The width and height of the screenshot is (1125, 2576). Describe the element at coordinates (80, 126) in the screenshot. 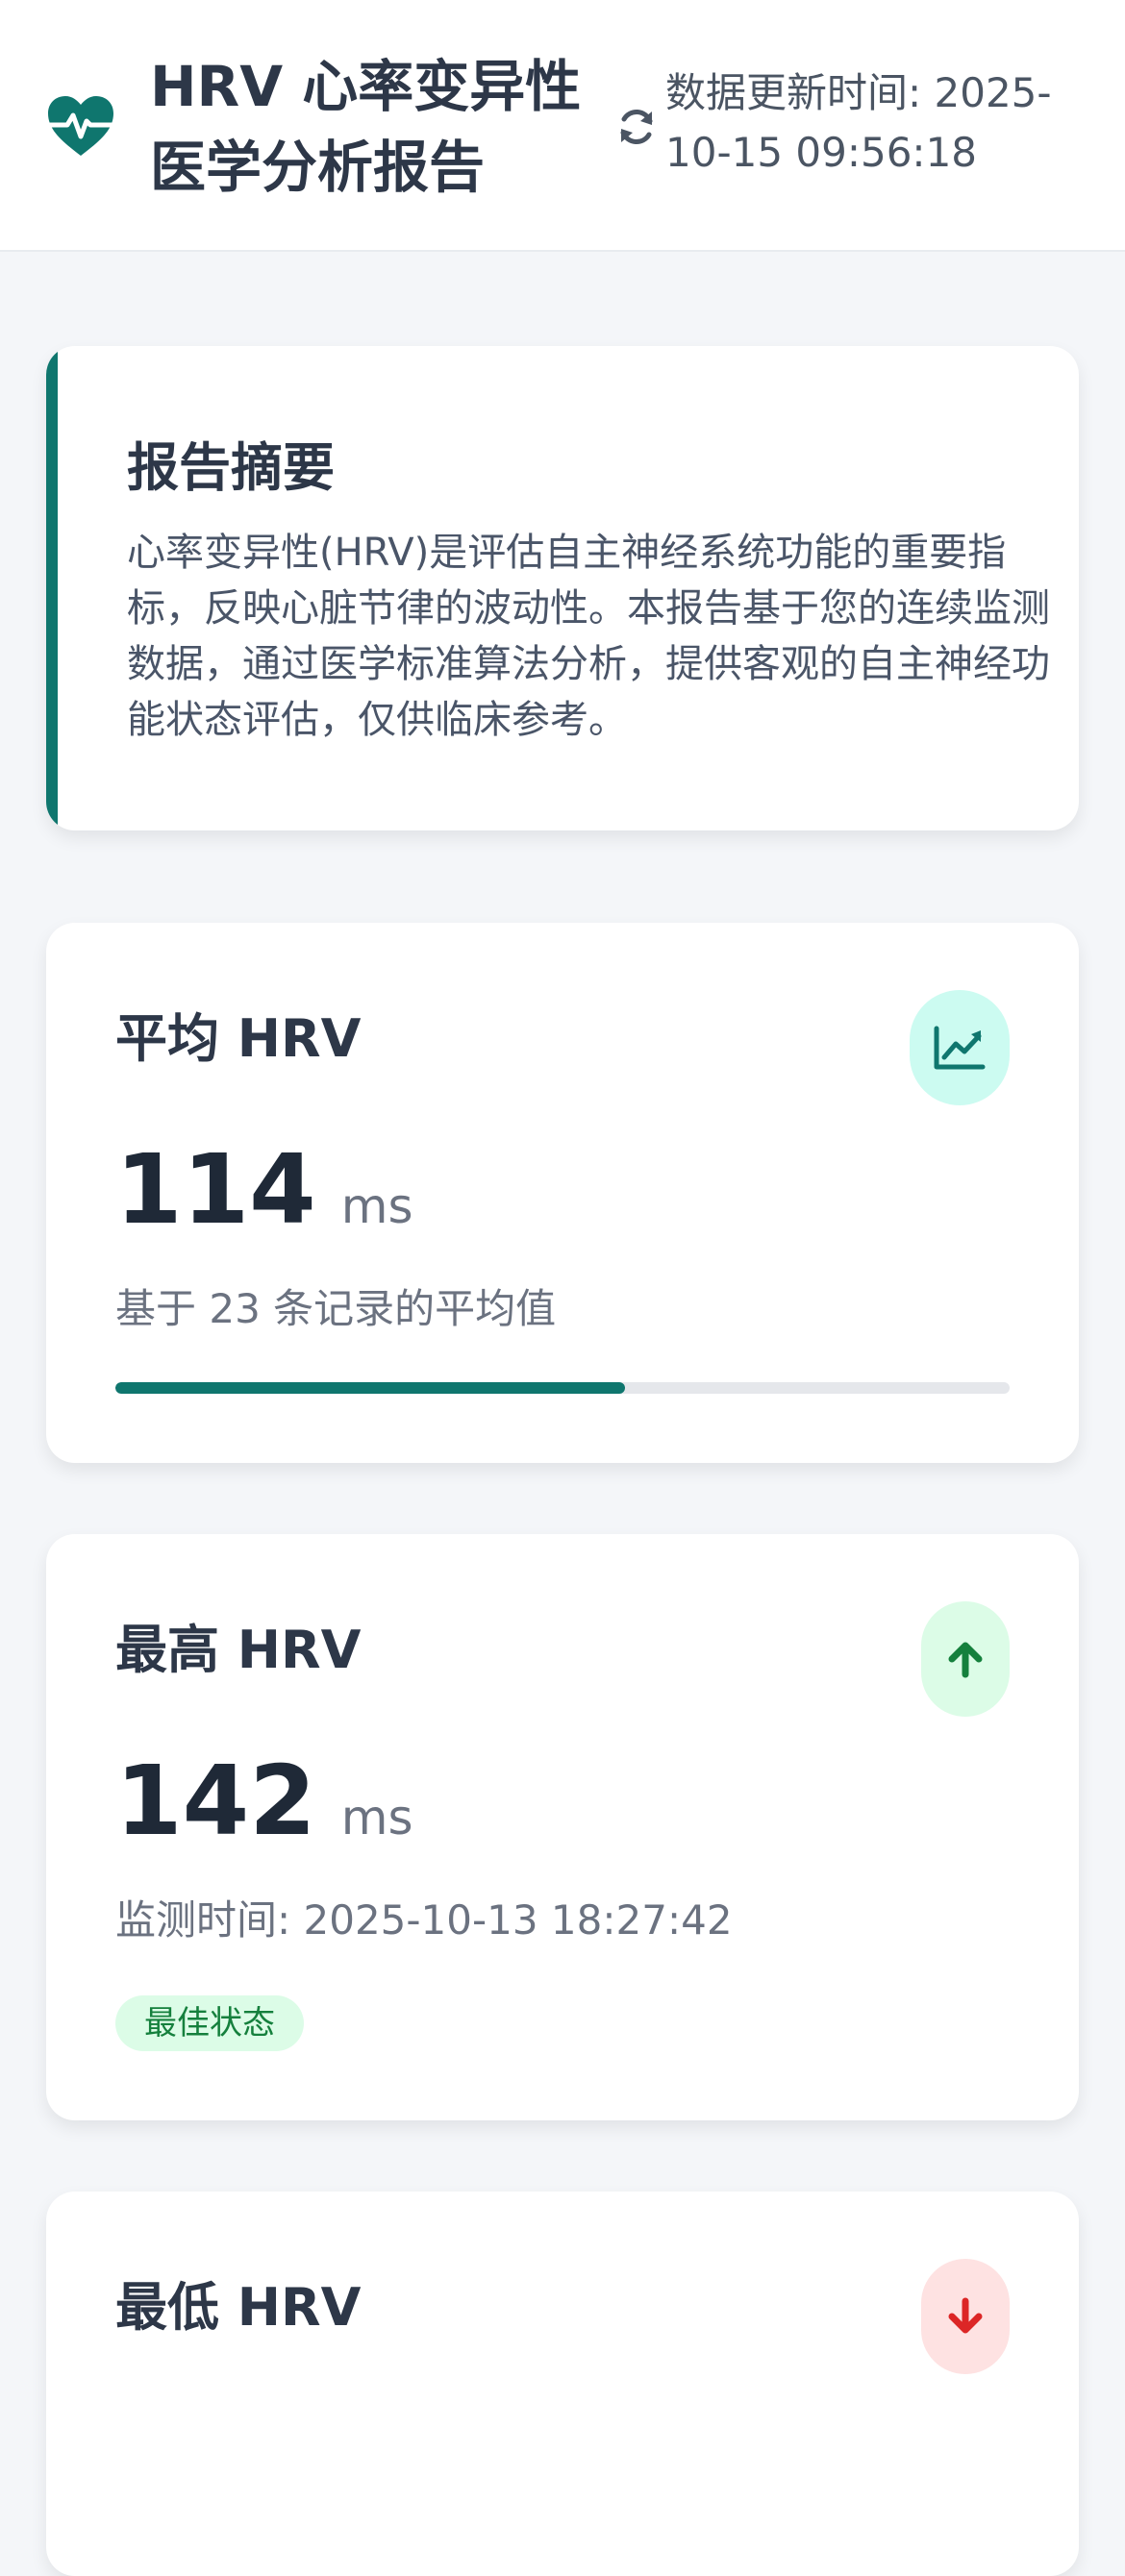

I see `heart-pulse-icon` at that location.